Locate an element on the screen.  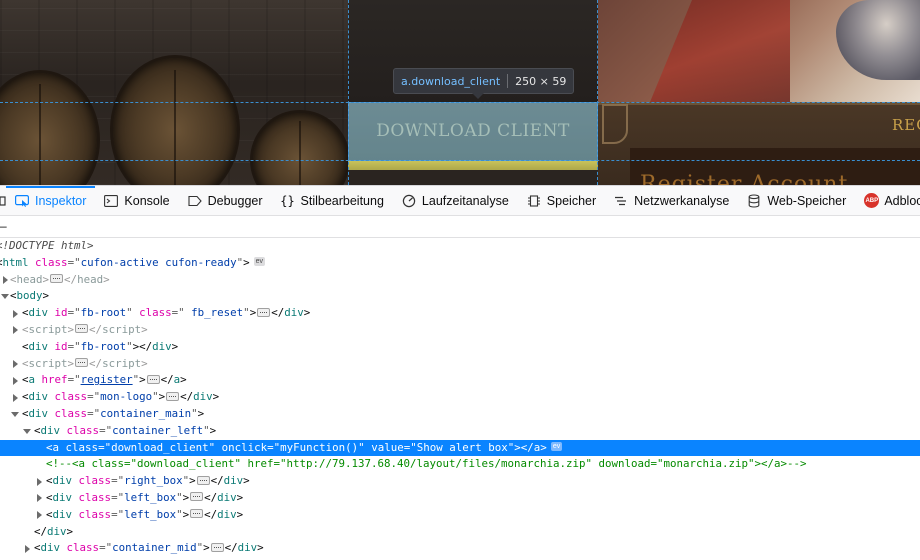
storage-icon is located at coordinates (754, 200).